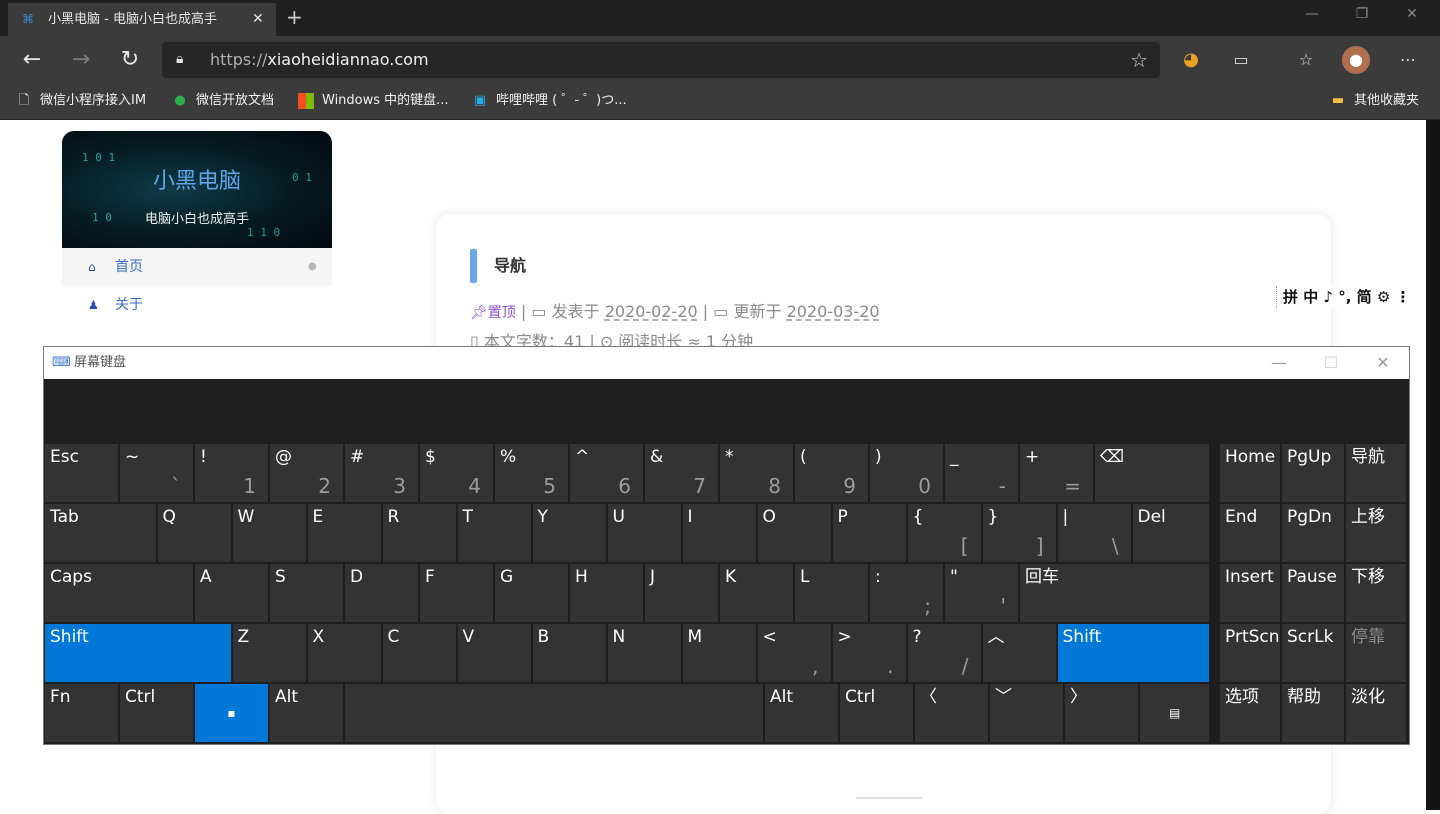 This screenshot has height=814, width=1440. I want to click on key-w: W, so click(269, 533).